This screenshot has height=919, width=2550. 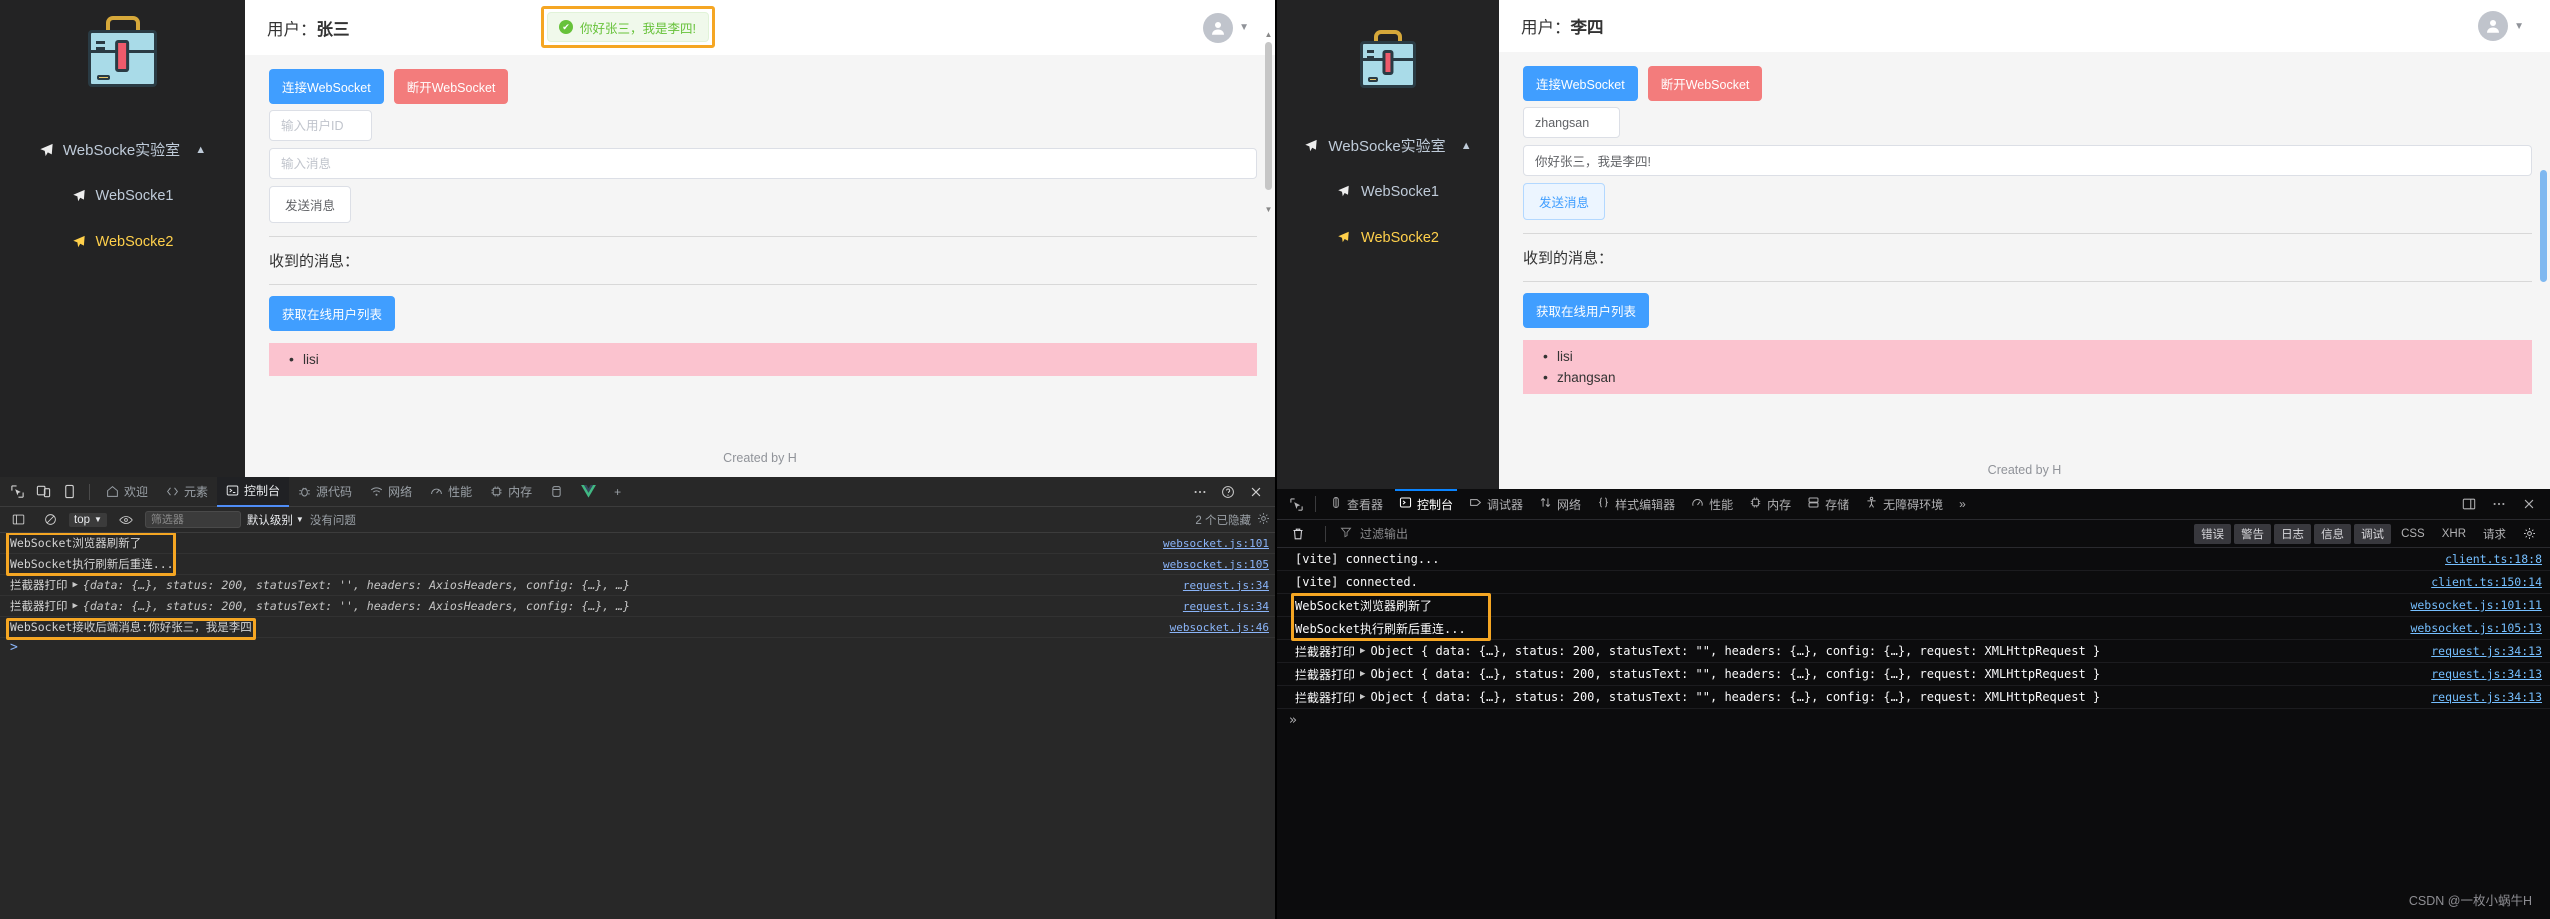 I want to click on tab-elements: 元素, so click(x=187, y=492).